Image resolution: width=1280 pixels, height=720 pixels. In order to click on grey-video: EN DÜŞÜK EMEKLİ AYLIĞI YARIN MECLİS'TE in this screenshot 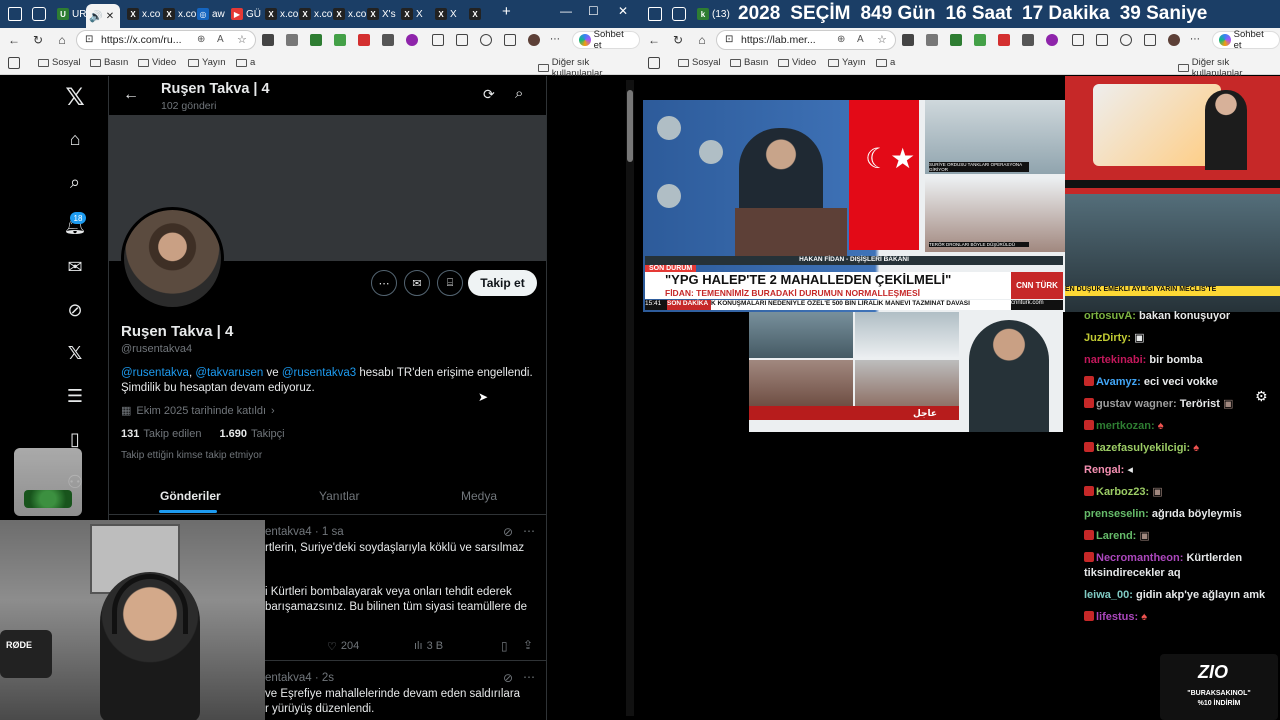, I will do `click(1172, 253)`.